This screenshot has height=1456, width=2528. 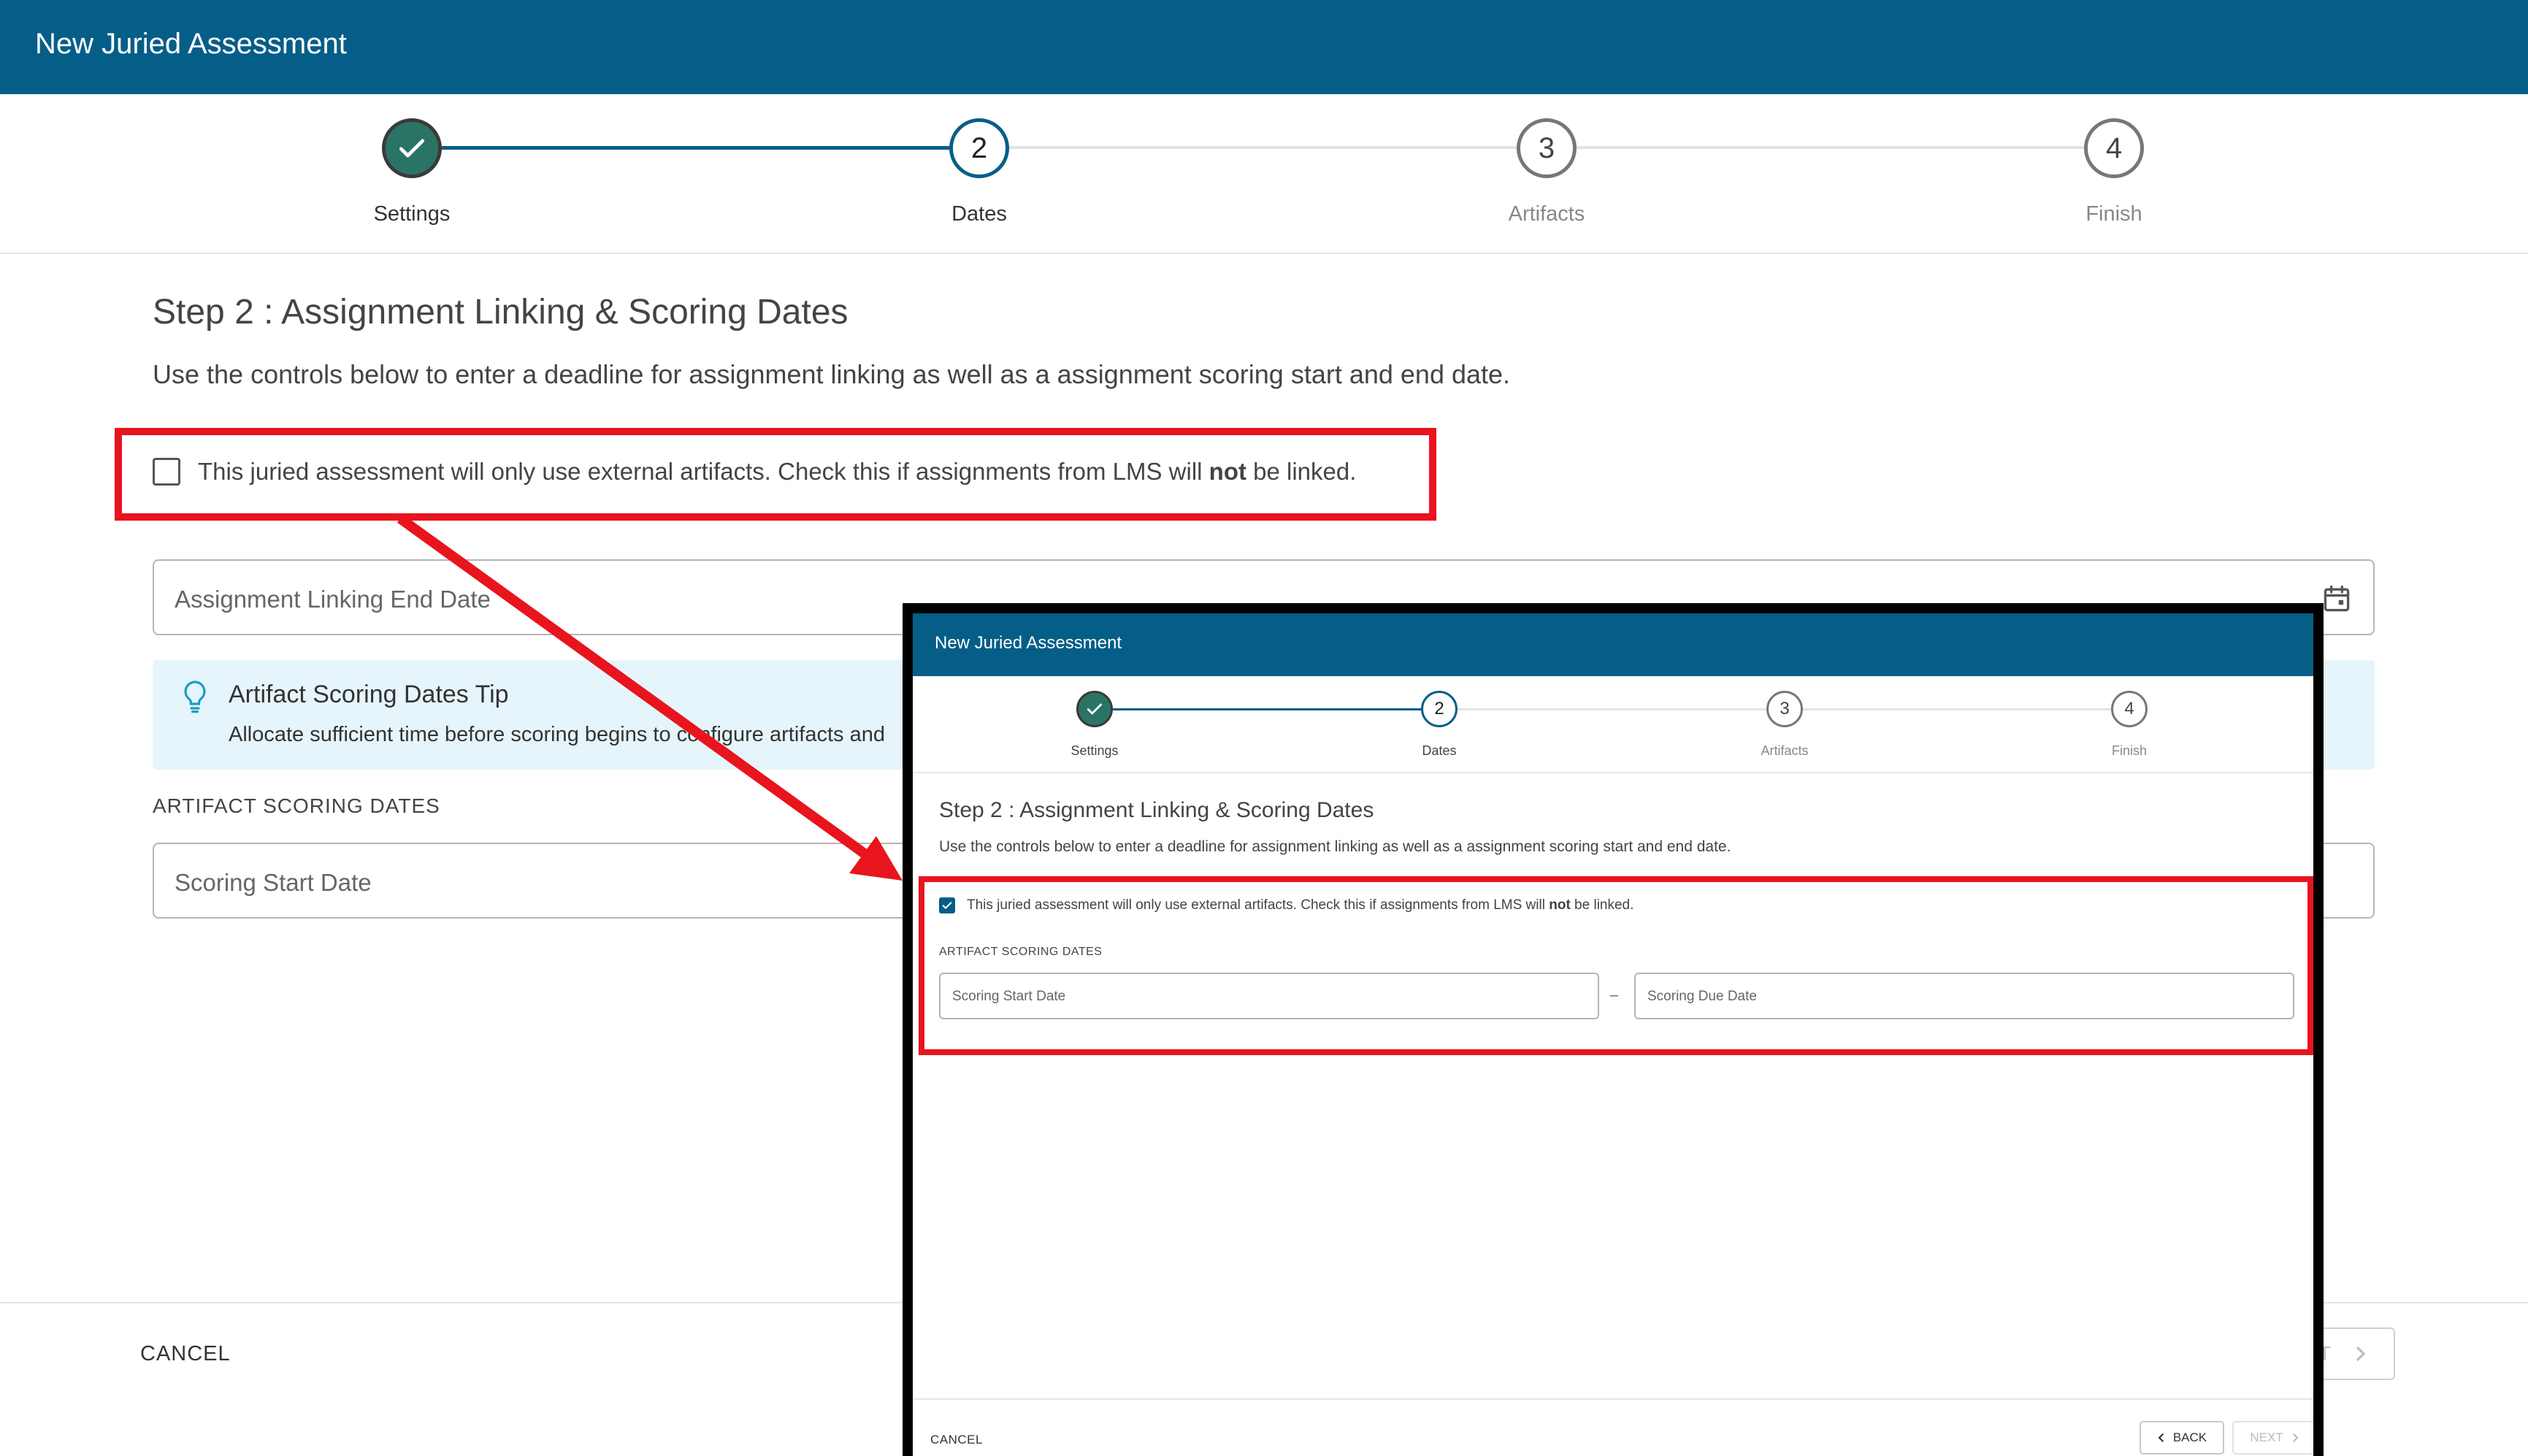 I want to click on checkmark-icon, so click(x=412, y=148).